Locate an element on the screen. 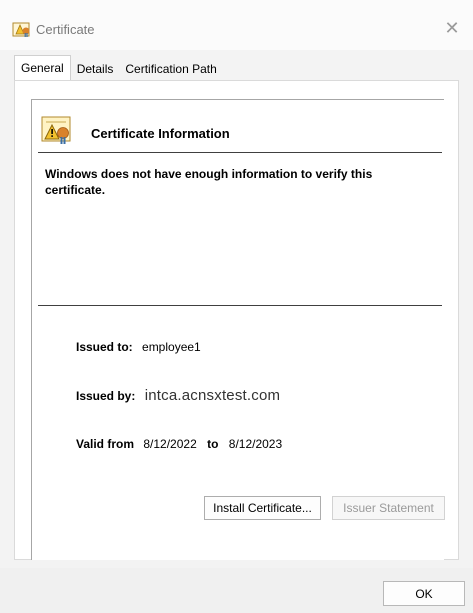 The width and height of the screenshot is (473, 613). valid-to-value: 8/12/2023 is located at coordinates (255, 444).